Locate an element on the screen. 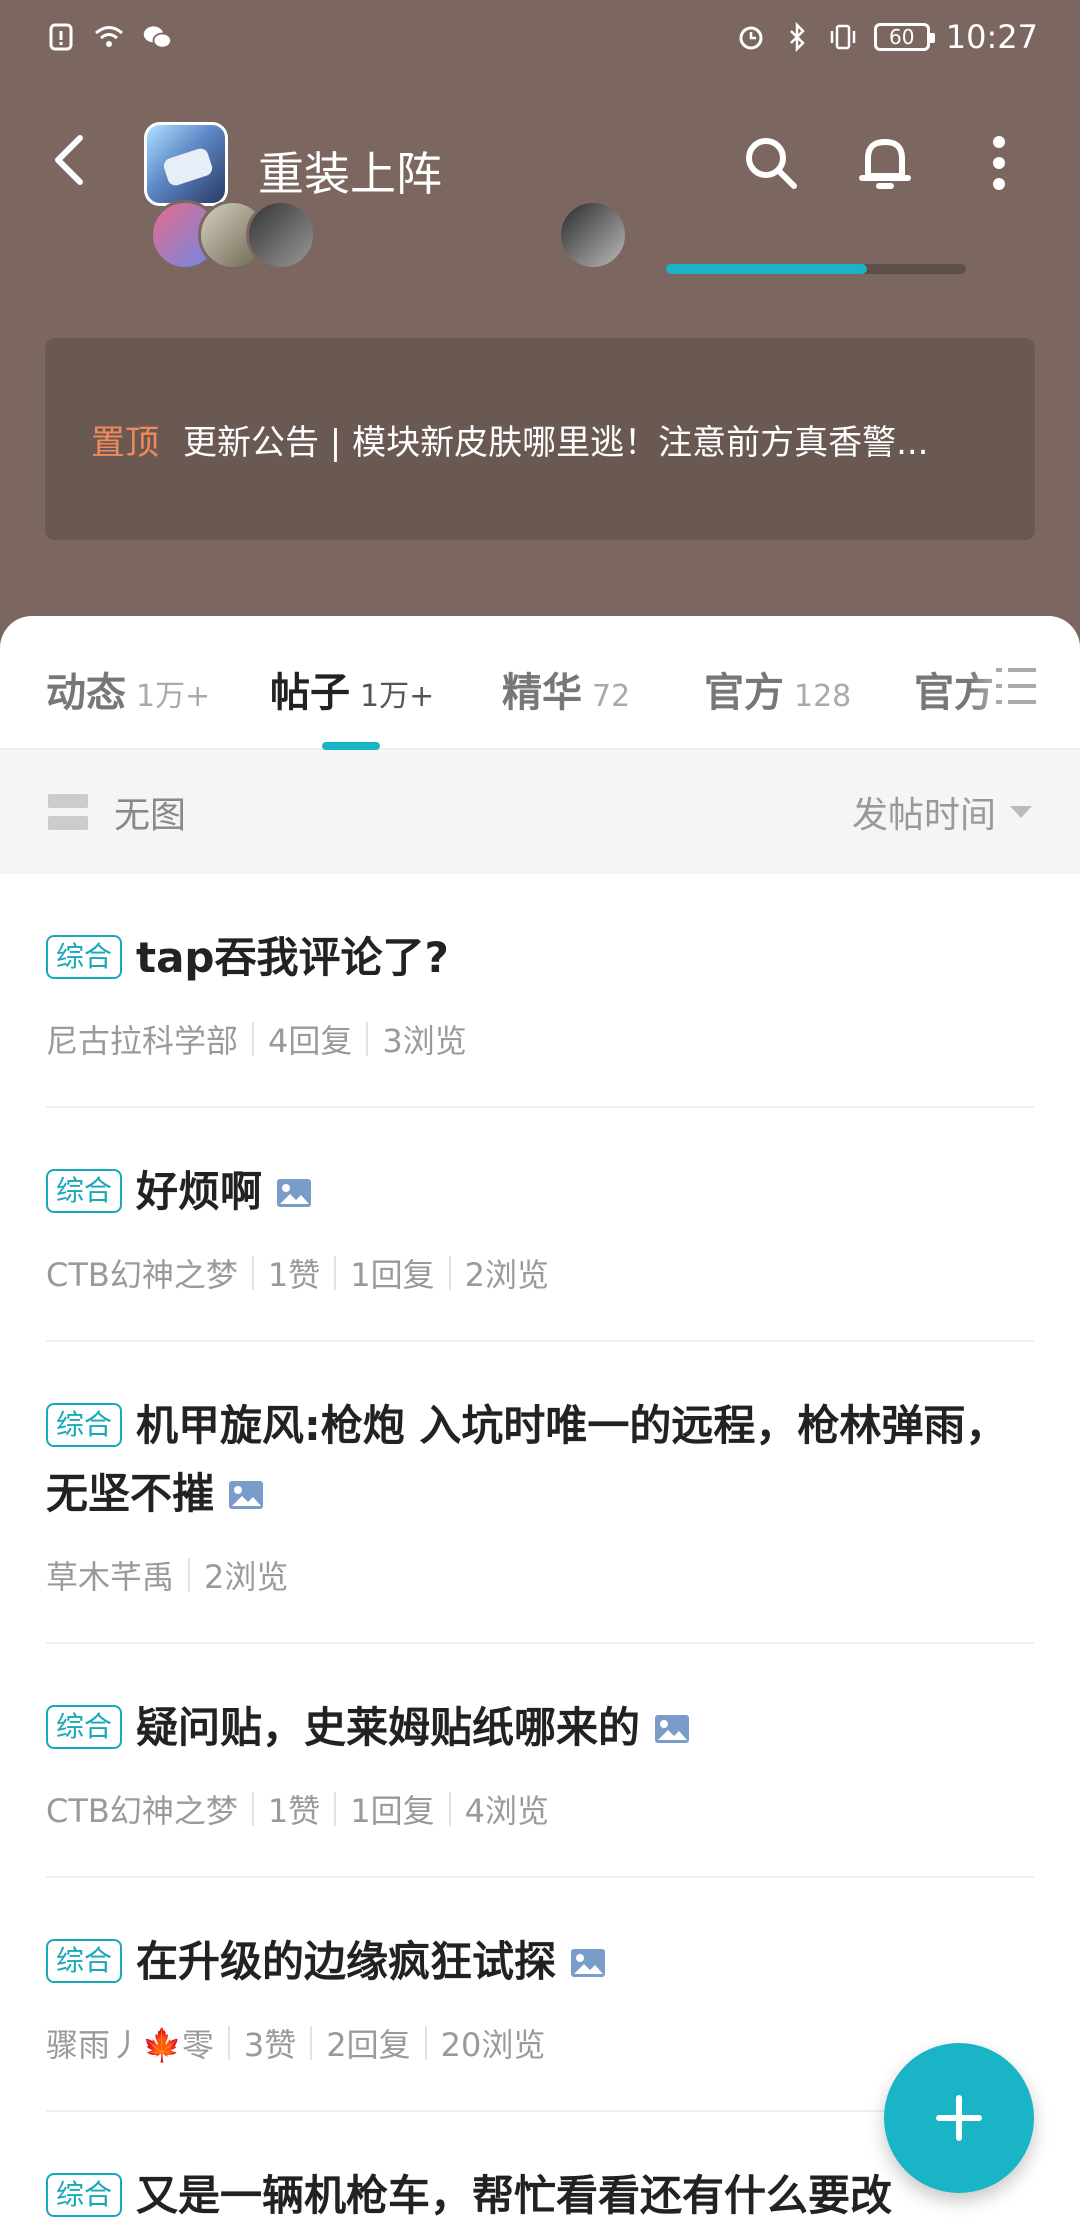  post-meta: 草木芊禹 2浏览 is located at coordinates (540, 1575).